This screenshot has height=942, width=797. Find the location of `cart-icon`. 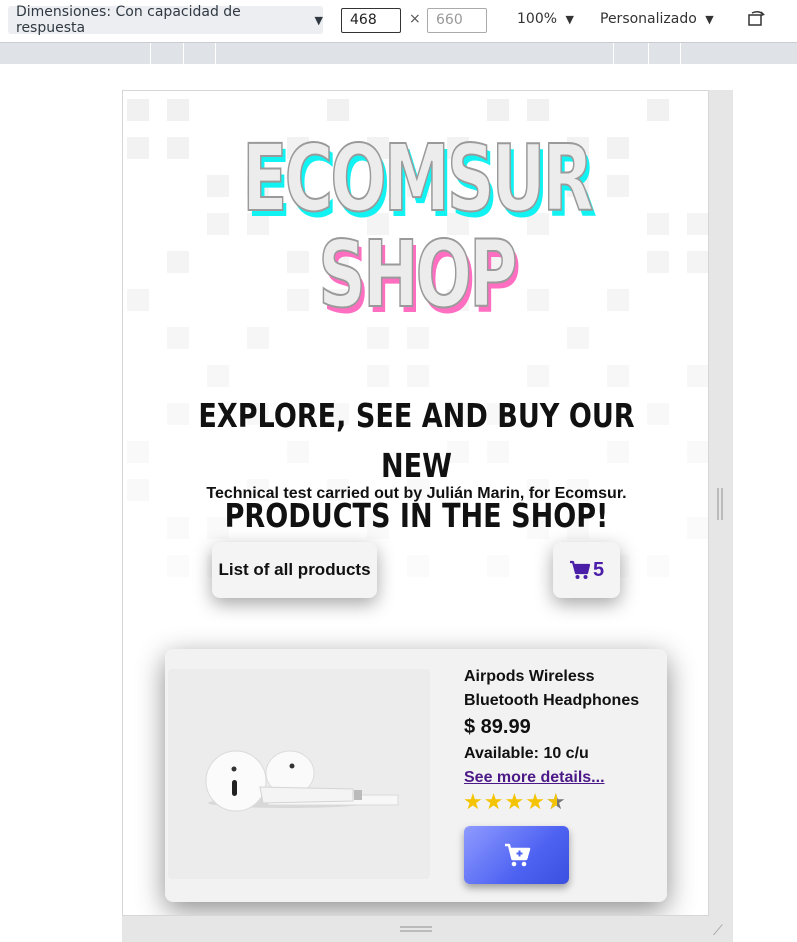

cart-icon is located at coordinates (580, 569).